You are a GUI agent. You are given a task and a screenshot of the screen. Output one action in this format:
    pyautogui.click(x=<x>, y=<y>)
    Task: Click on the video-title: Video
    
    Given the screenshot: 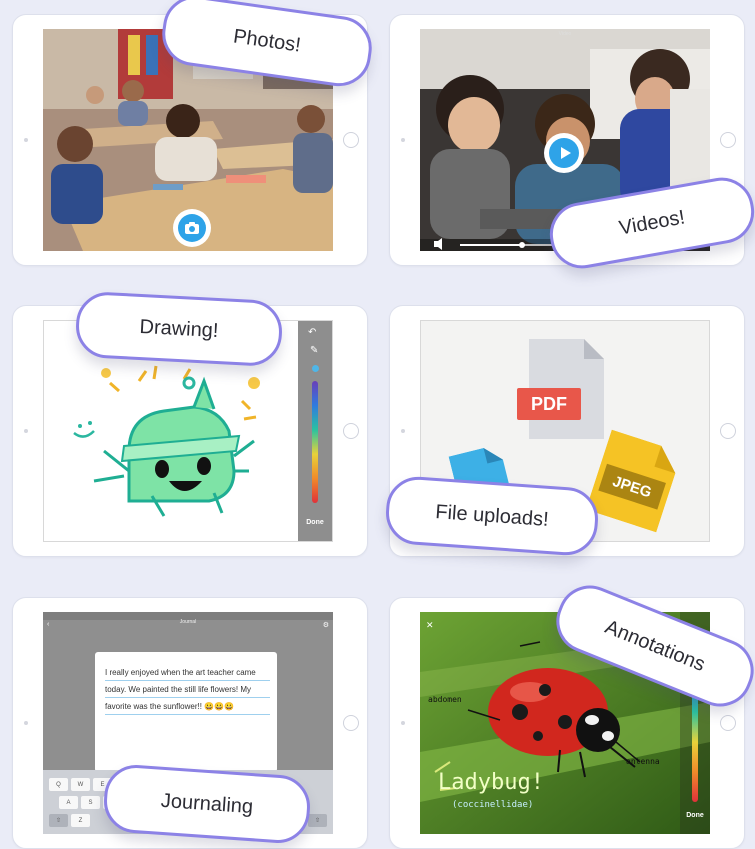 What is the action you would take?
    pyautogui.click(x=565, y=34)
    